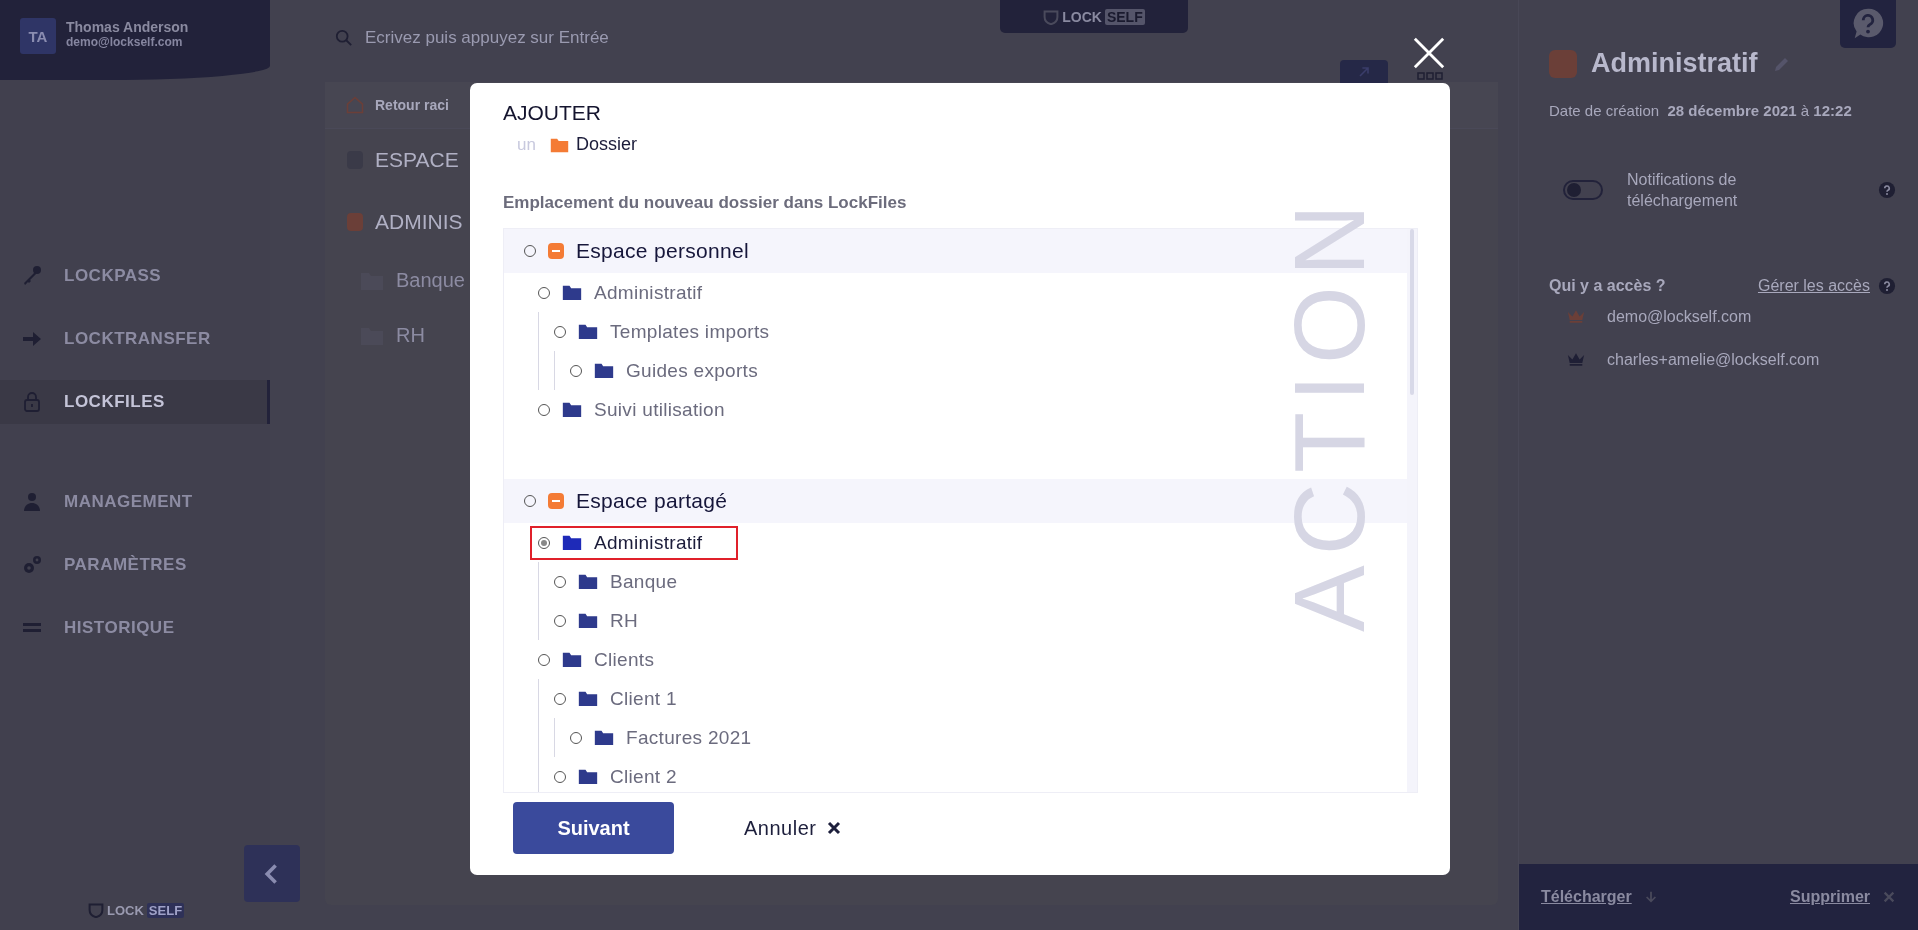  Describe the element at coordinates (1713, 359) in the screenshot. I see `user-email: charles+amelie@lockself.com` at that location.